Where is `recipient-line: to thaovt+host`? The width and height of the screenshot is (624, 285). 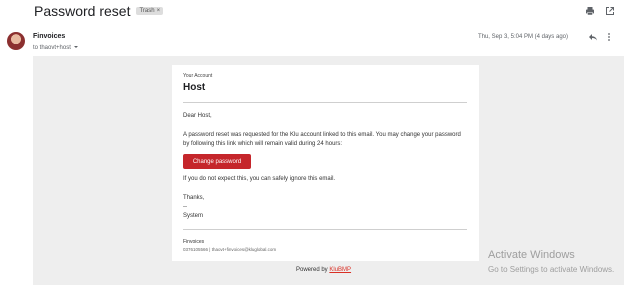
recipient-line: to thaovt+host is located at coordinates (56, 48).